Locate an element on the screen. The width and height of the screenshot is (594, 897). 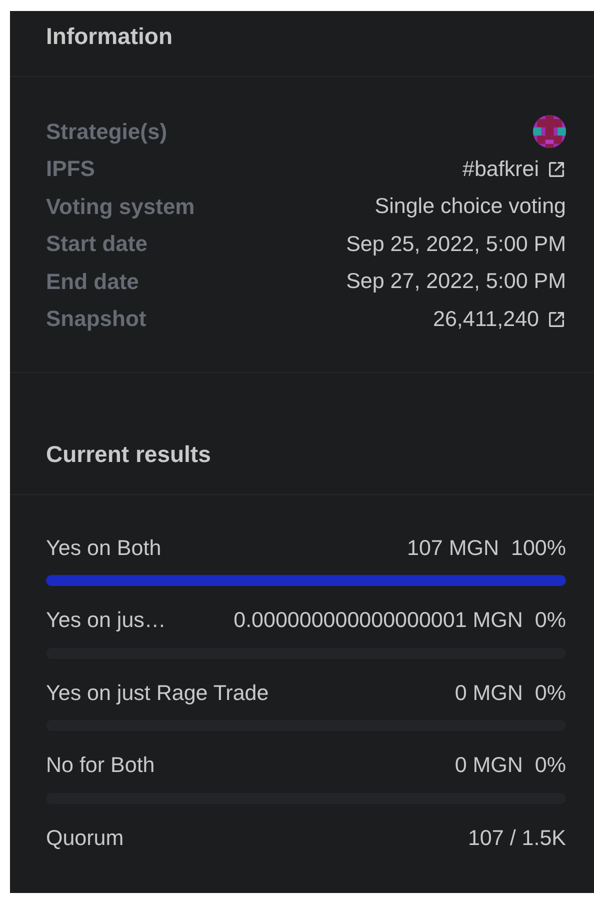
field-value: Single choice voting is located at coordinates (470, 207).